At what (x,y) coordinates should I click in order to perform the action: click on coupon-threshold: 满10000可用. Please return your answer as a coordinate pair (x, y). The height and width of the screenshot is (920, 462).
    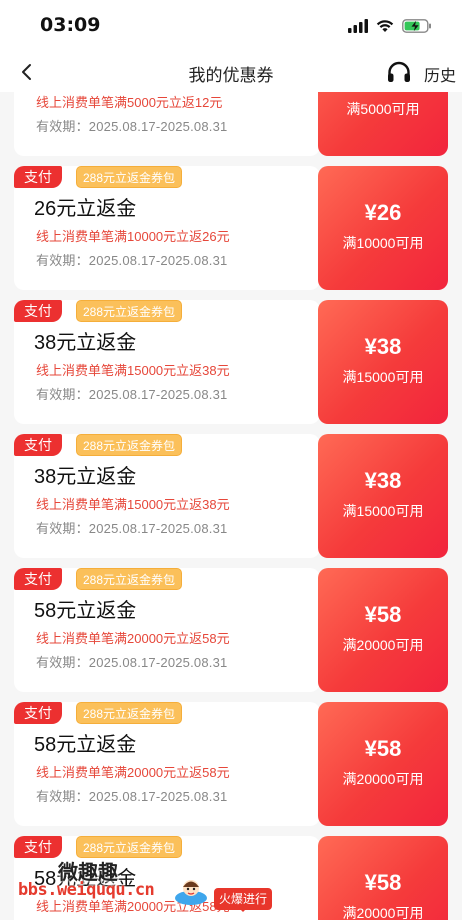
    Looking at the image, I should click on (383, 243).